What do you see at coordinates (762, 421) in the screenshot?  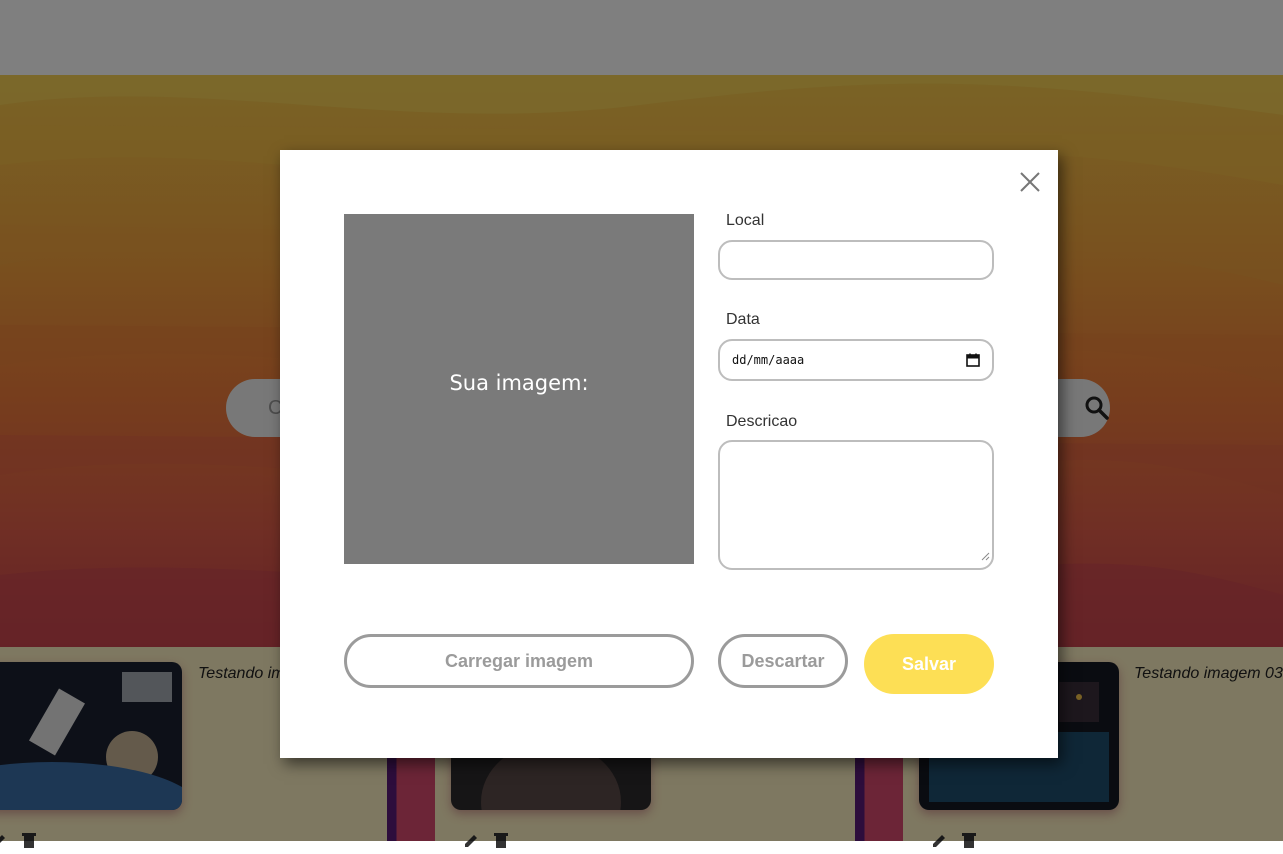 I see `description-label: Descricao` at bounding box center [762, 421].